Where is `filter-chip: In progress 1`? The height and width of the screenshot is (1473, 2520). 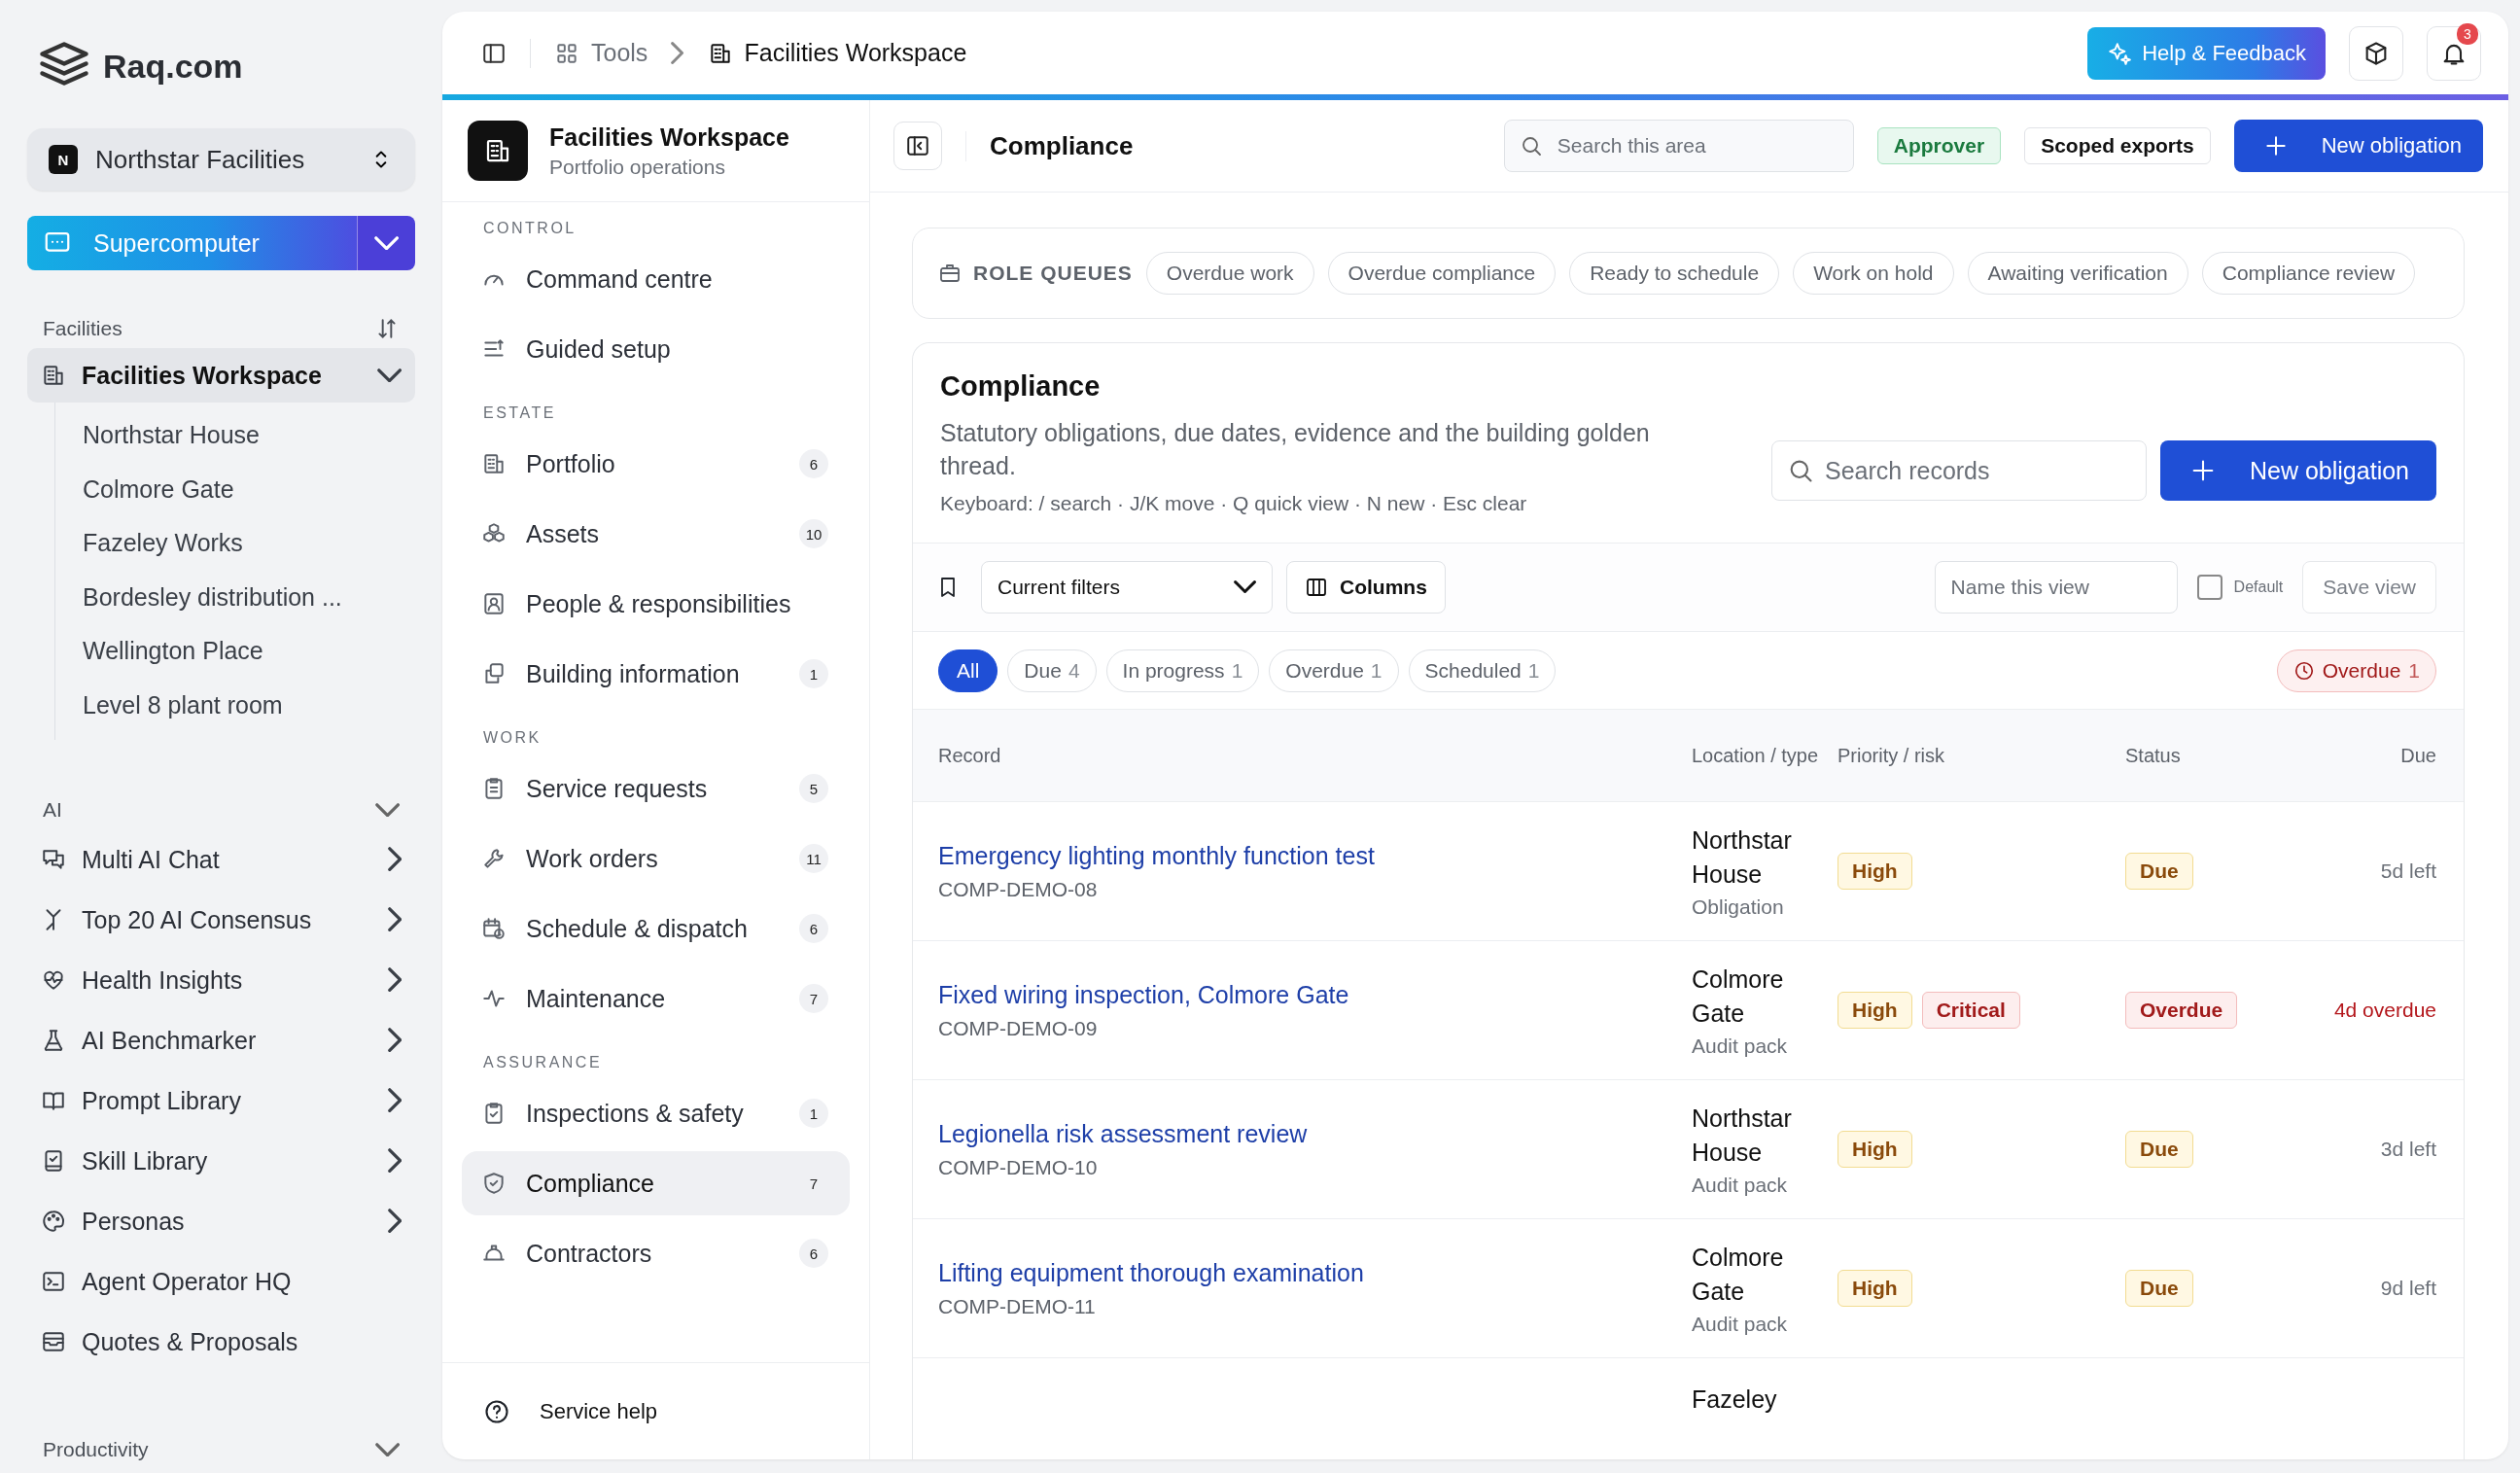
filter-chip: In progress 1 is located at coordinates (1182, 670).